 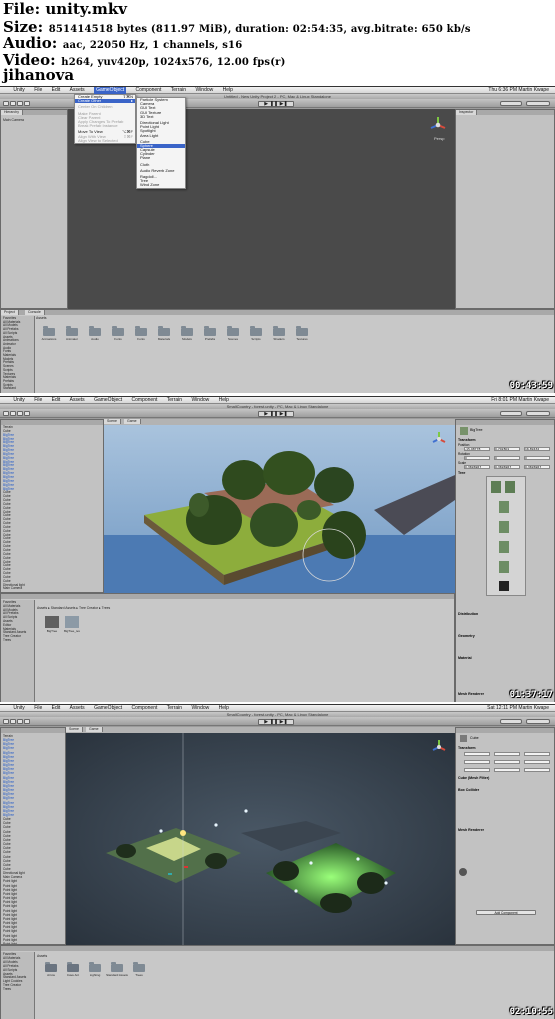 What do you see at coordinates (507, 754) in the screenshot?
I see `pos-y-field` at bounding box center [507, 754].